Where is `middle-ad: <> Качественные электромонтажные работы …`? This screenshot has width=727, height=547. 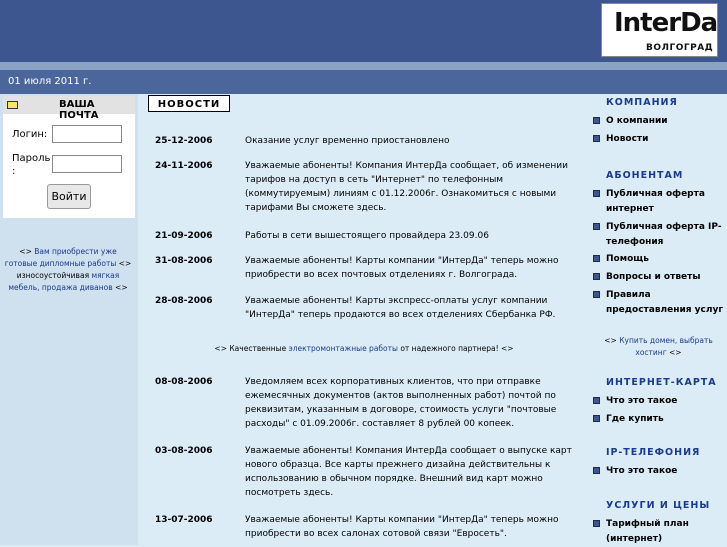
middle-ad: <> Качественные электромонтажные работы … is located at coordinates (364, 348).